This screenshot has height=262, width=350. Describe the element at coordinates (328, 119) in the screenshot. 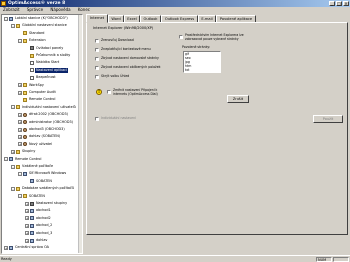

I see `apply-button: Použít` at that location.